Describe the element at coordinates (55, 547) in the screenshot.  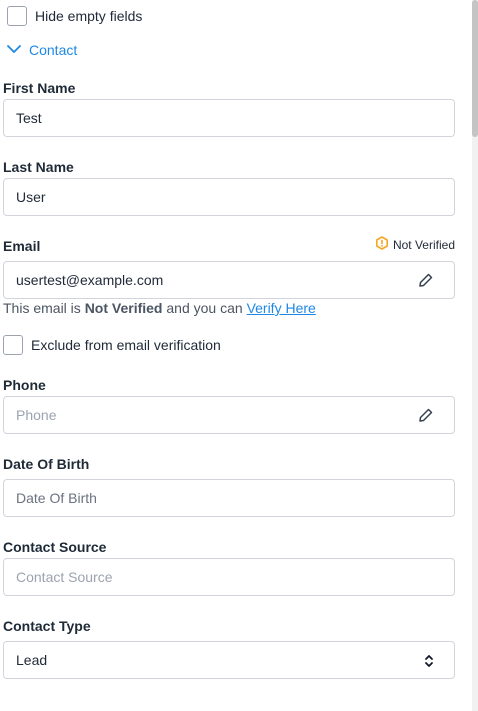
I see `contact-source-label: Contact Source` at that location.